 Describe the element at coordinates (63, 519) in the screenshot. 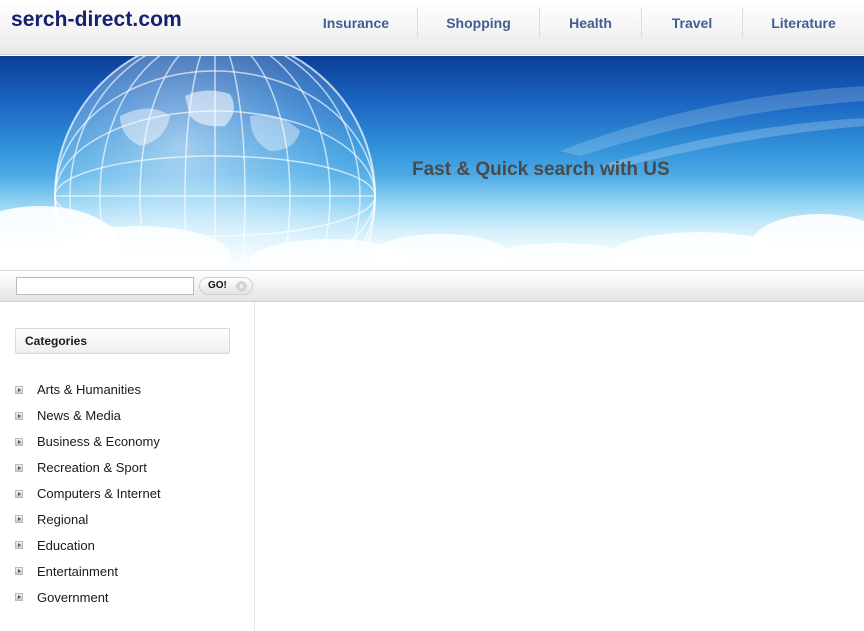

I see `category-label: Regional` at that location.